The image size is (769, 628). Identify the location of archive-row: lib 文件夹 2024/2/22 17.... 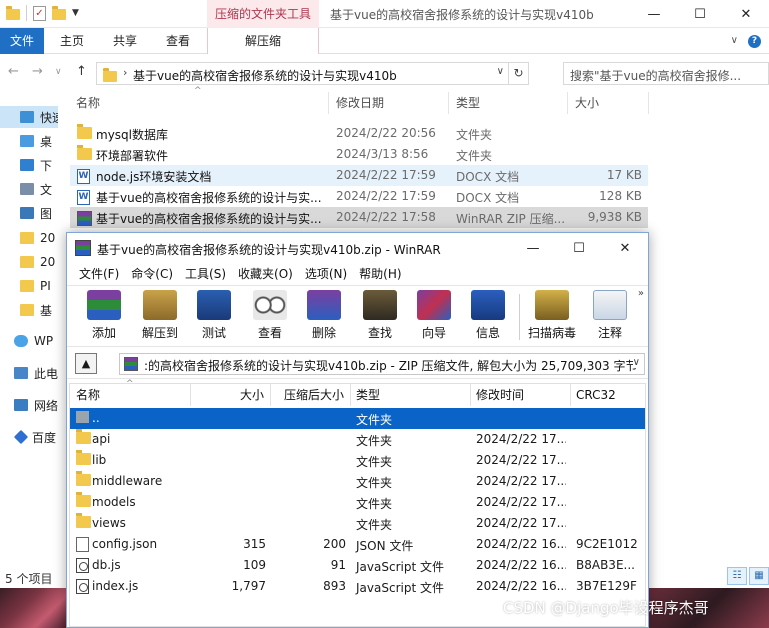
(357, 460).